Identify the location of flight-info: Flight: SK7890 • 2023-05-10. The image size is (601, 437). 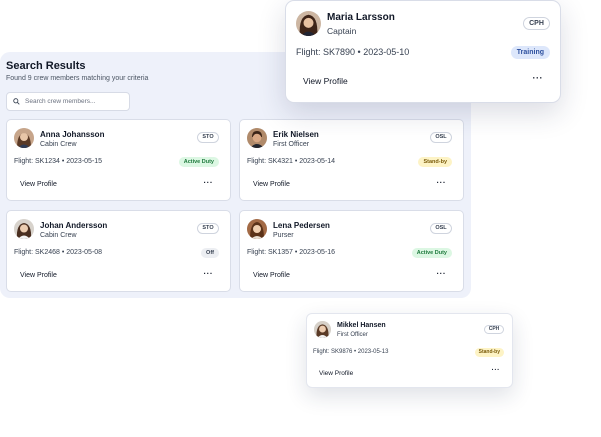
(353, 52).